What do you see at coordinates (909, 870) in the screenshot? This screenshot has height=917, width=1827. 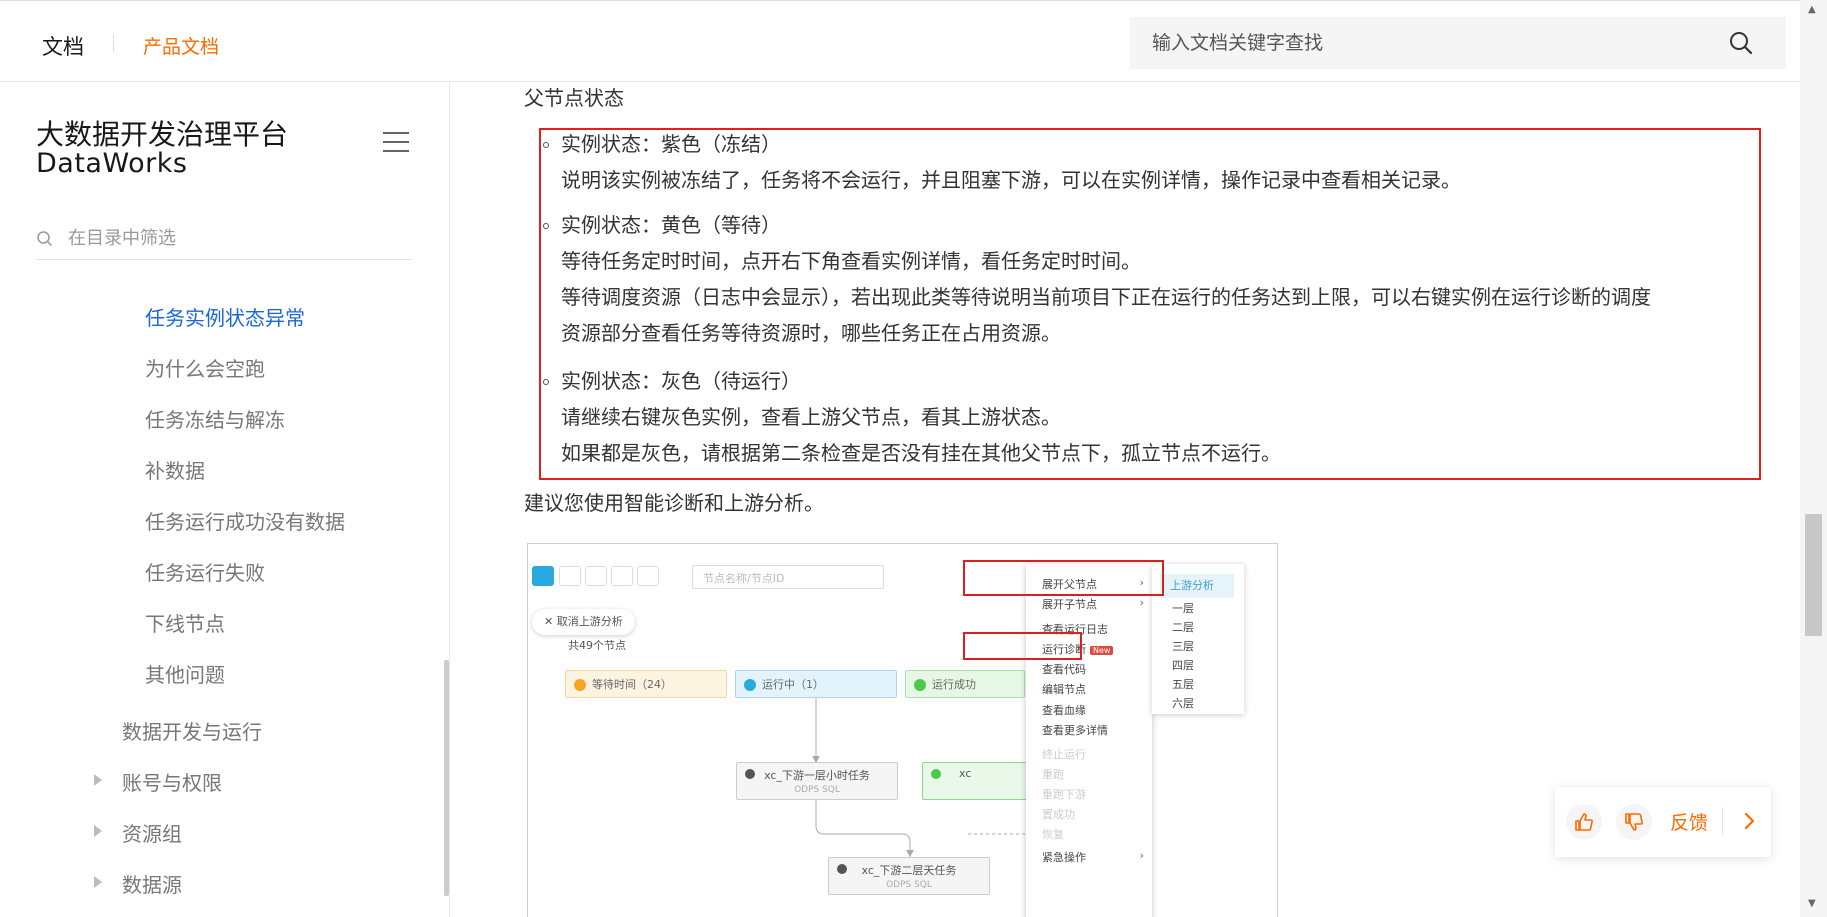 I see `node-name: xc_下游二层天任务` at bounding box center [909, 870].